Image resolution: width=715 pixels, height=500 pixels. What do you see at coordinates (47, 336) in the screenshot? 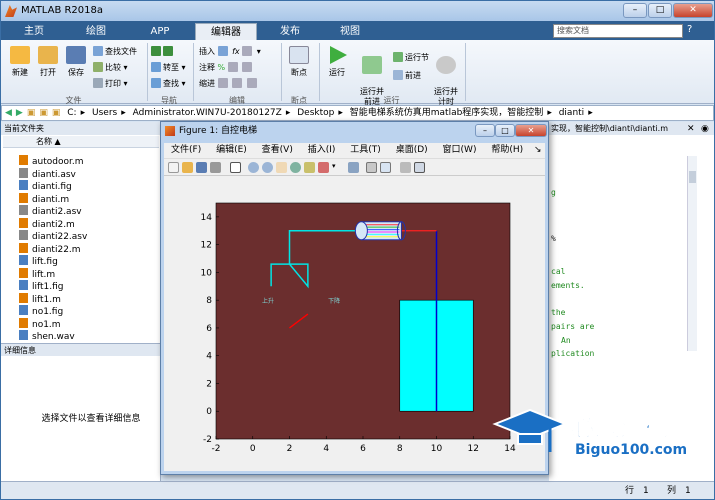
I see `file-item: shen.wav` at bounding box center [47, 336].